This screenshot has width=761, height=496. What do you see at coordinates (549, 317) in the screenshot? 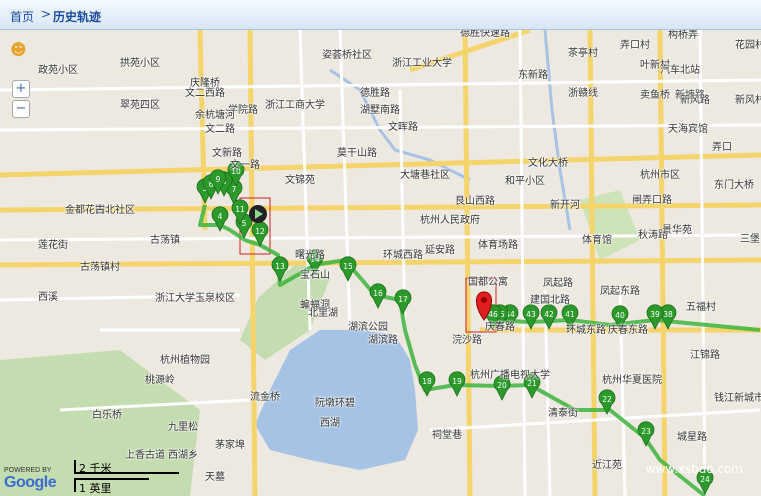
I see `track-marker-42: 42` at bounding box center [549, 317].